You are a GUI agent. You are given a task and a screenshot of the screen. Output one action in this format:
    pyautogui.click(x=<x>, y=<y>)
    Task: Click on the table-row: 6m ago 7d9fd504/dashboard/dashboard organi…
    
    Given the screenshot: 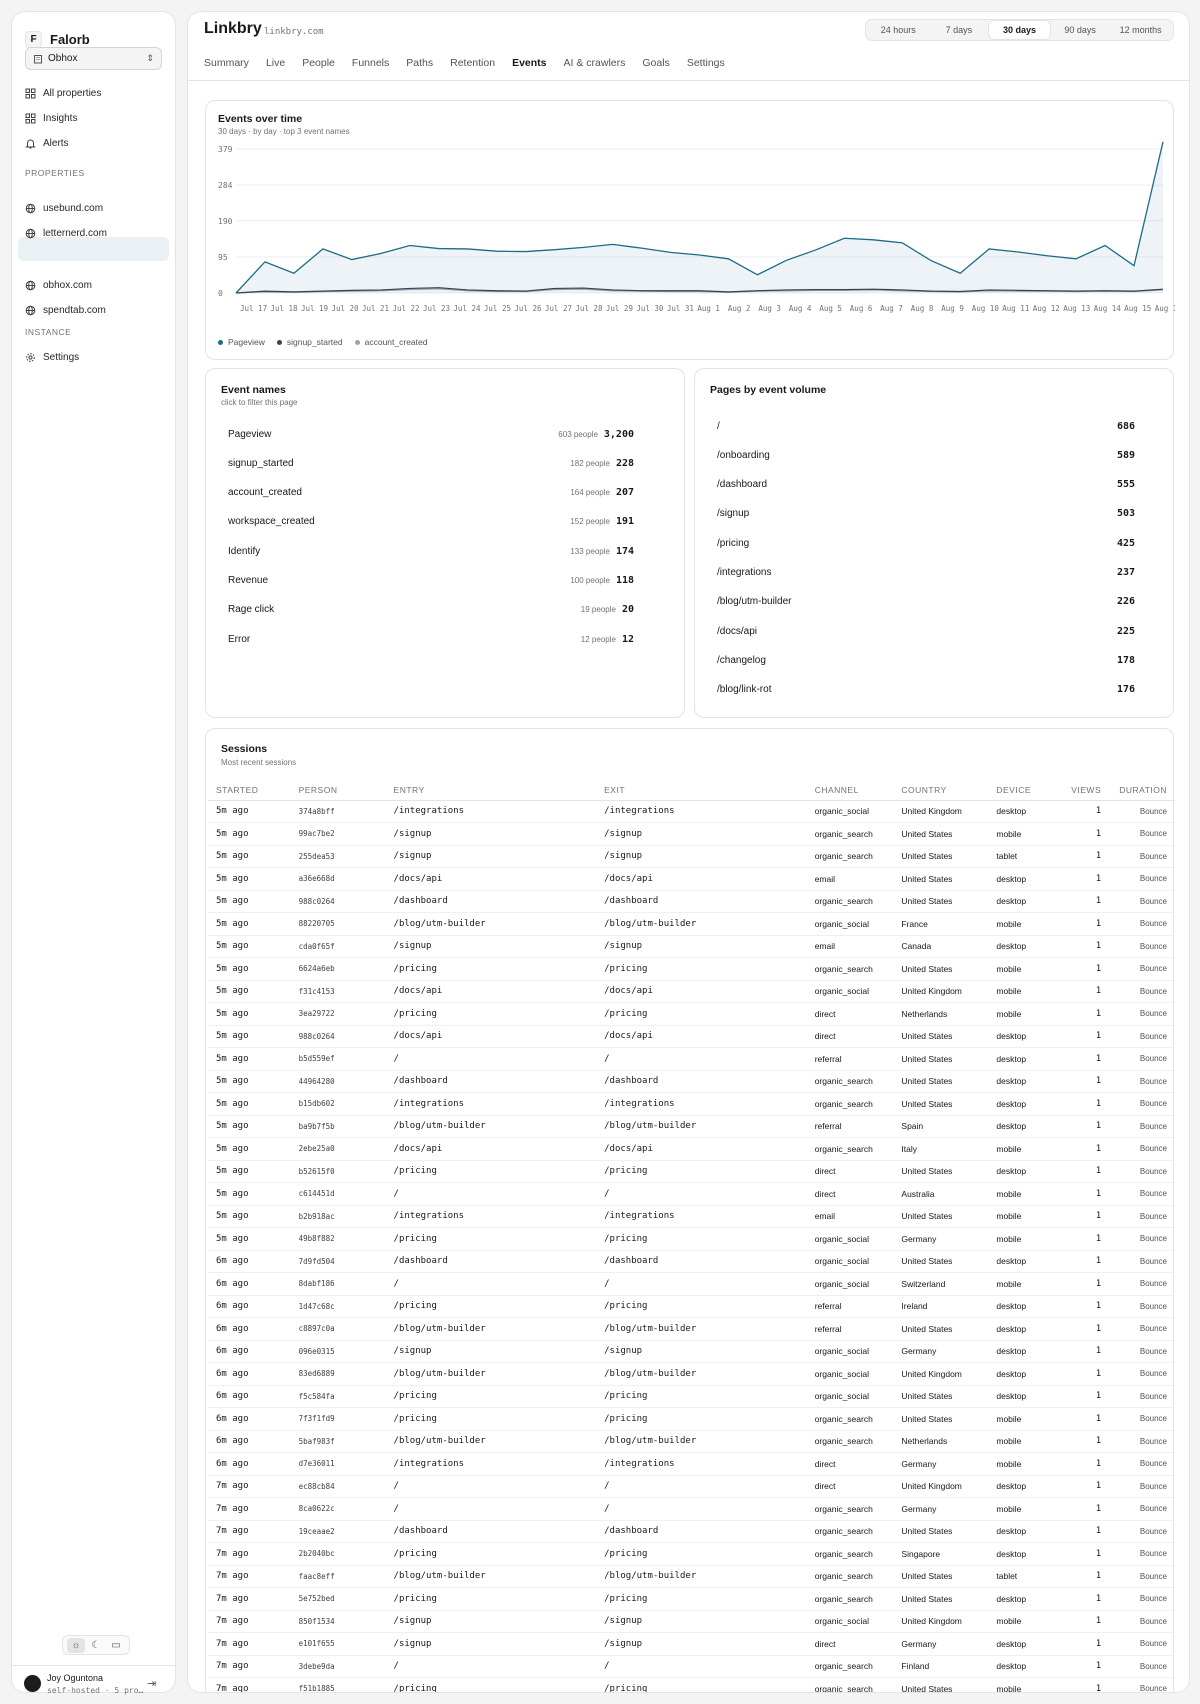 What is the action you would take?
    pyautogui.click(x=691, y=1261)
    